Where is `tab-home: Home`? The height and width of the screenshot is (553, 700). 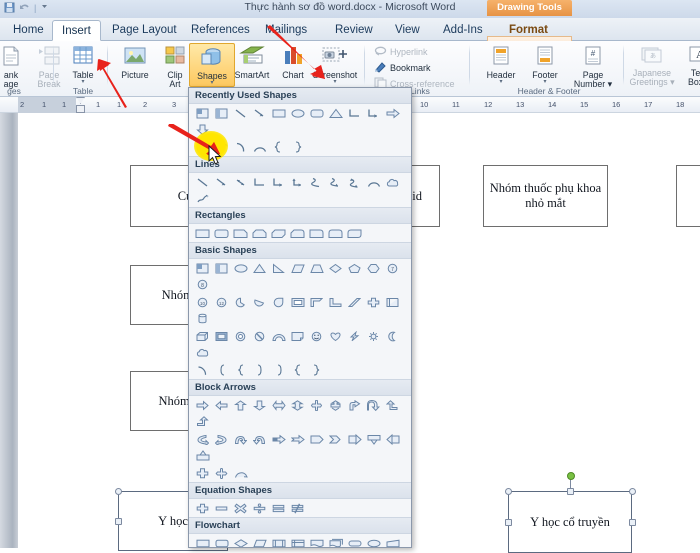
tab-home: Home is located at coordinates (28, 30).